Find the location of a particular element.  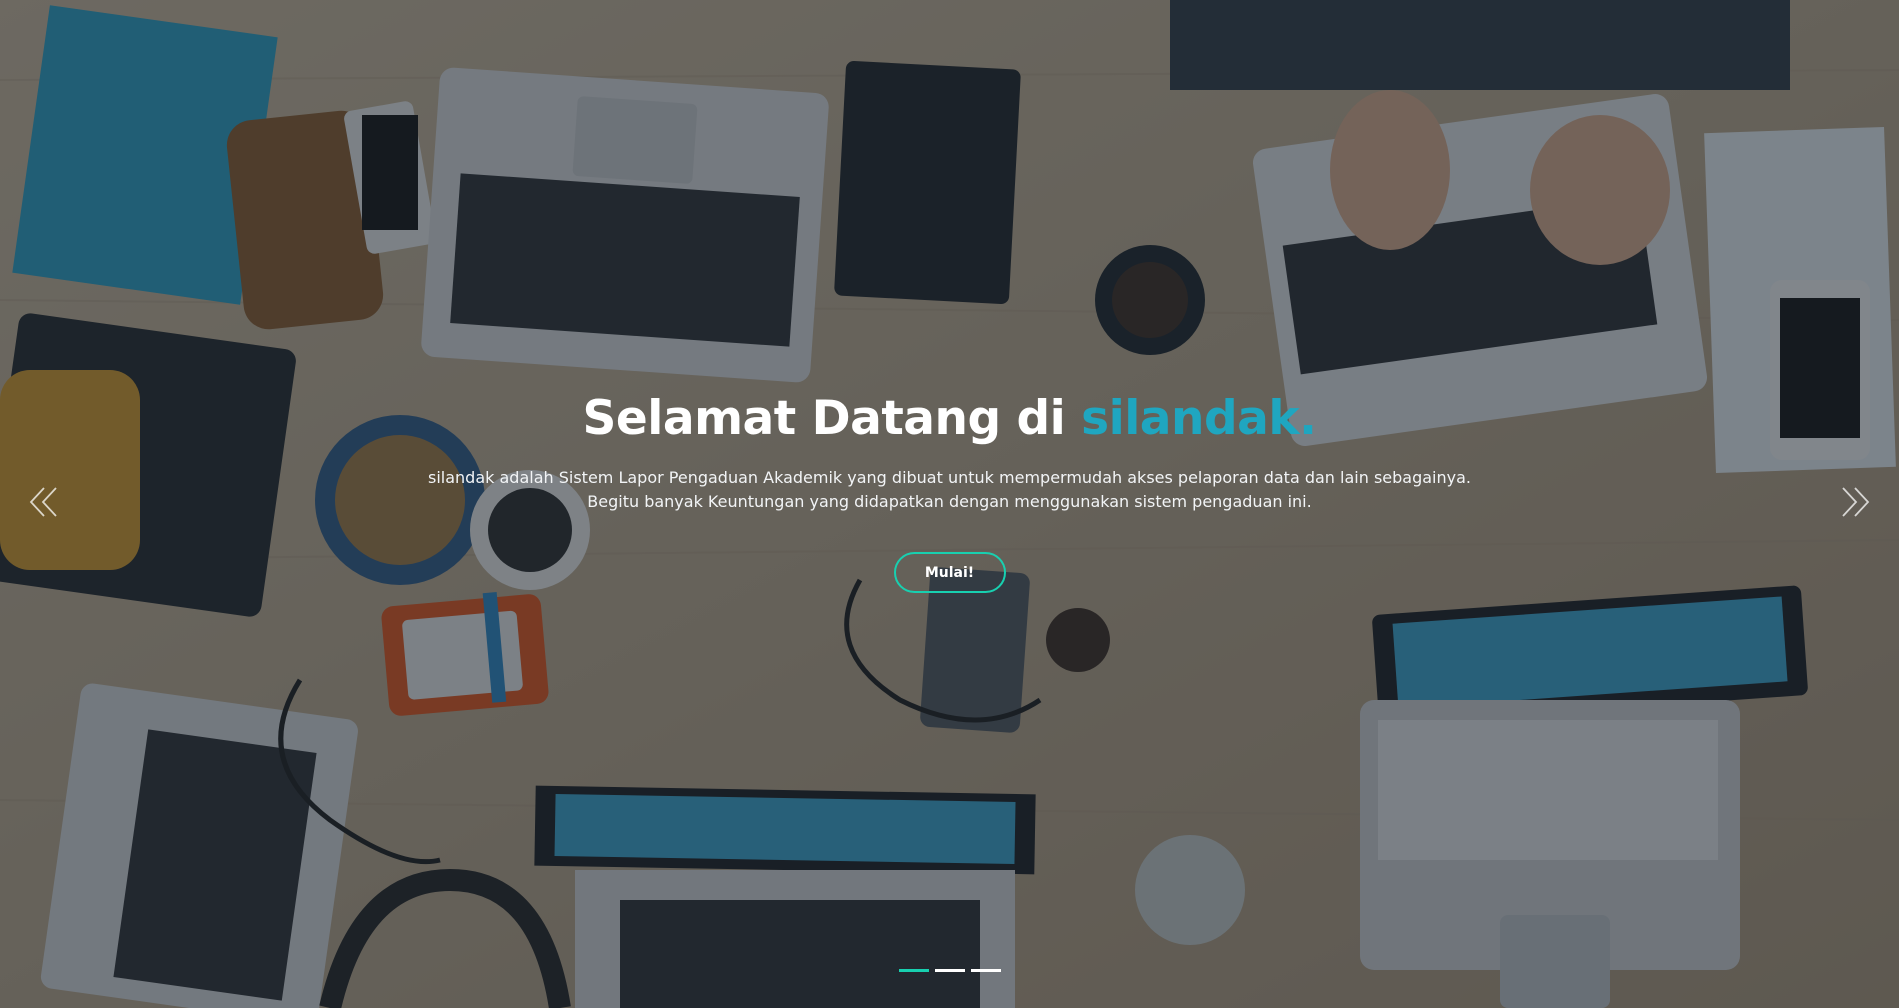

double-chevron-left-icon is located at coordinates (45, 502).